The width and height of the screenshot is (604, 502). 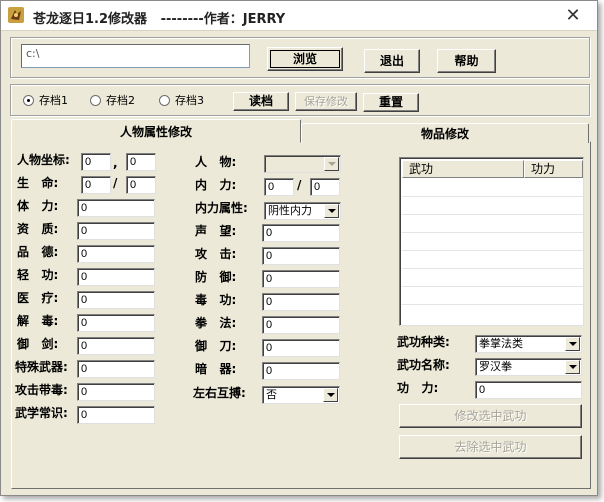 What do you see at coordinates (423, 342) in the screenshot?
I see `martial-type-label: 武功种类:` at bounding box center [423, 342].